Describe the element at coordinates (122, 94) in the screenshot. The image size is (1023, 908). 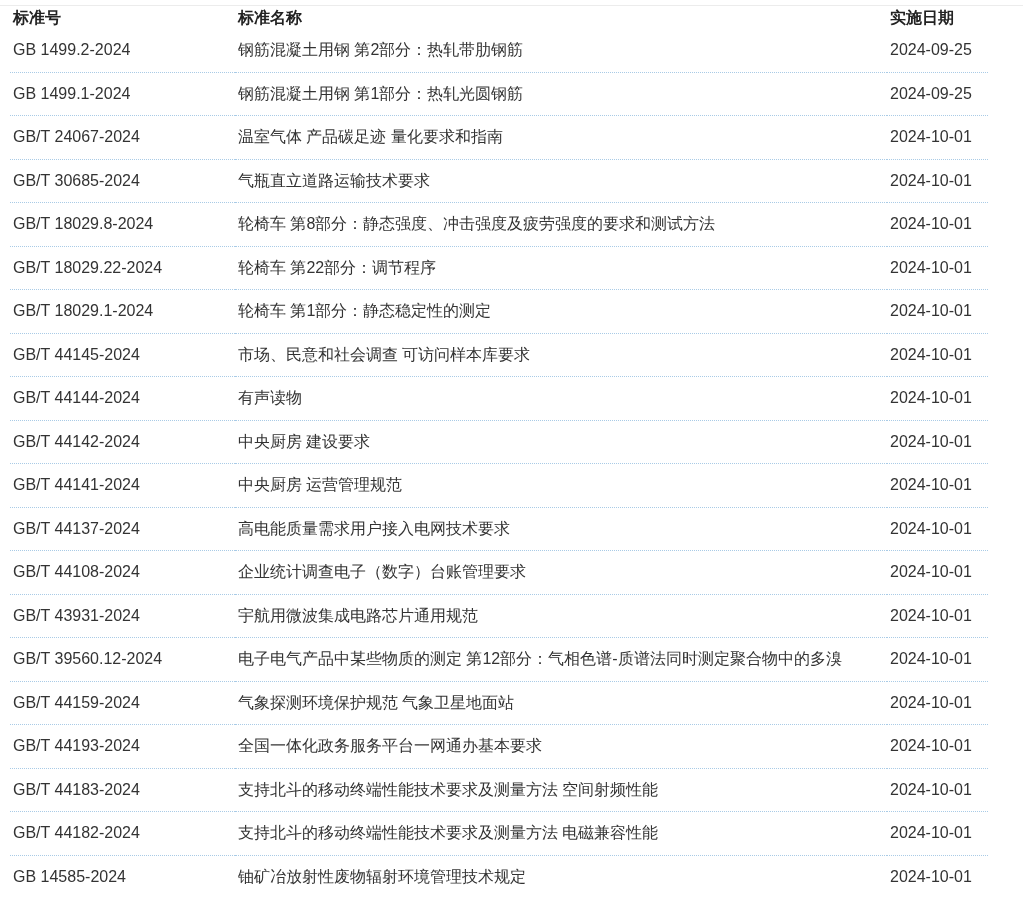
I see `table-cell: GB 1499.1-2024` at that location.